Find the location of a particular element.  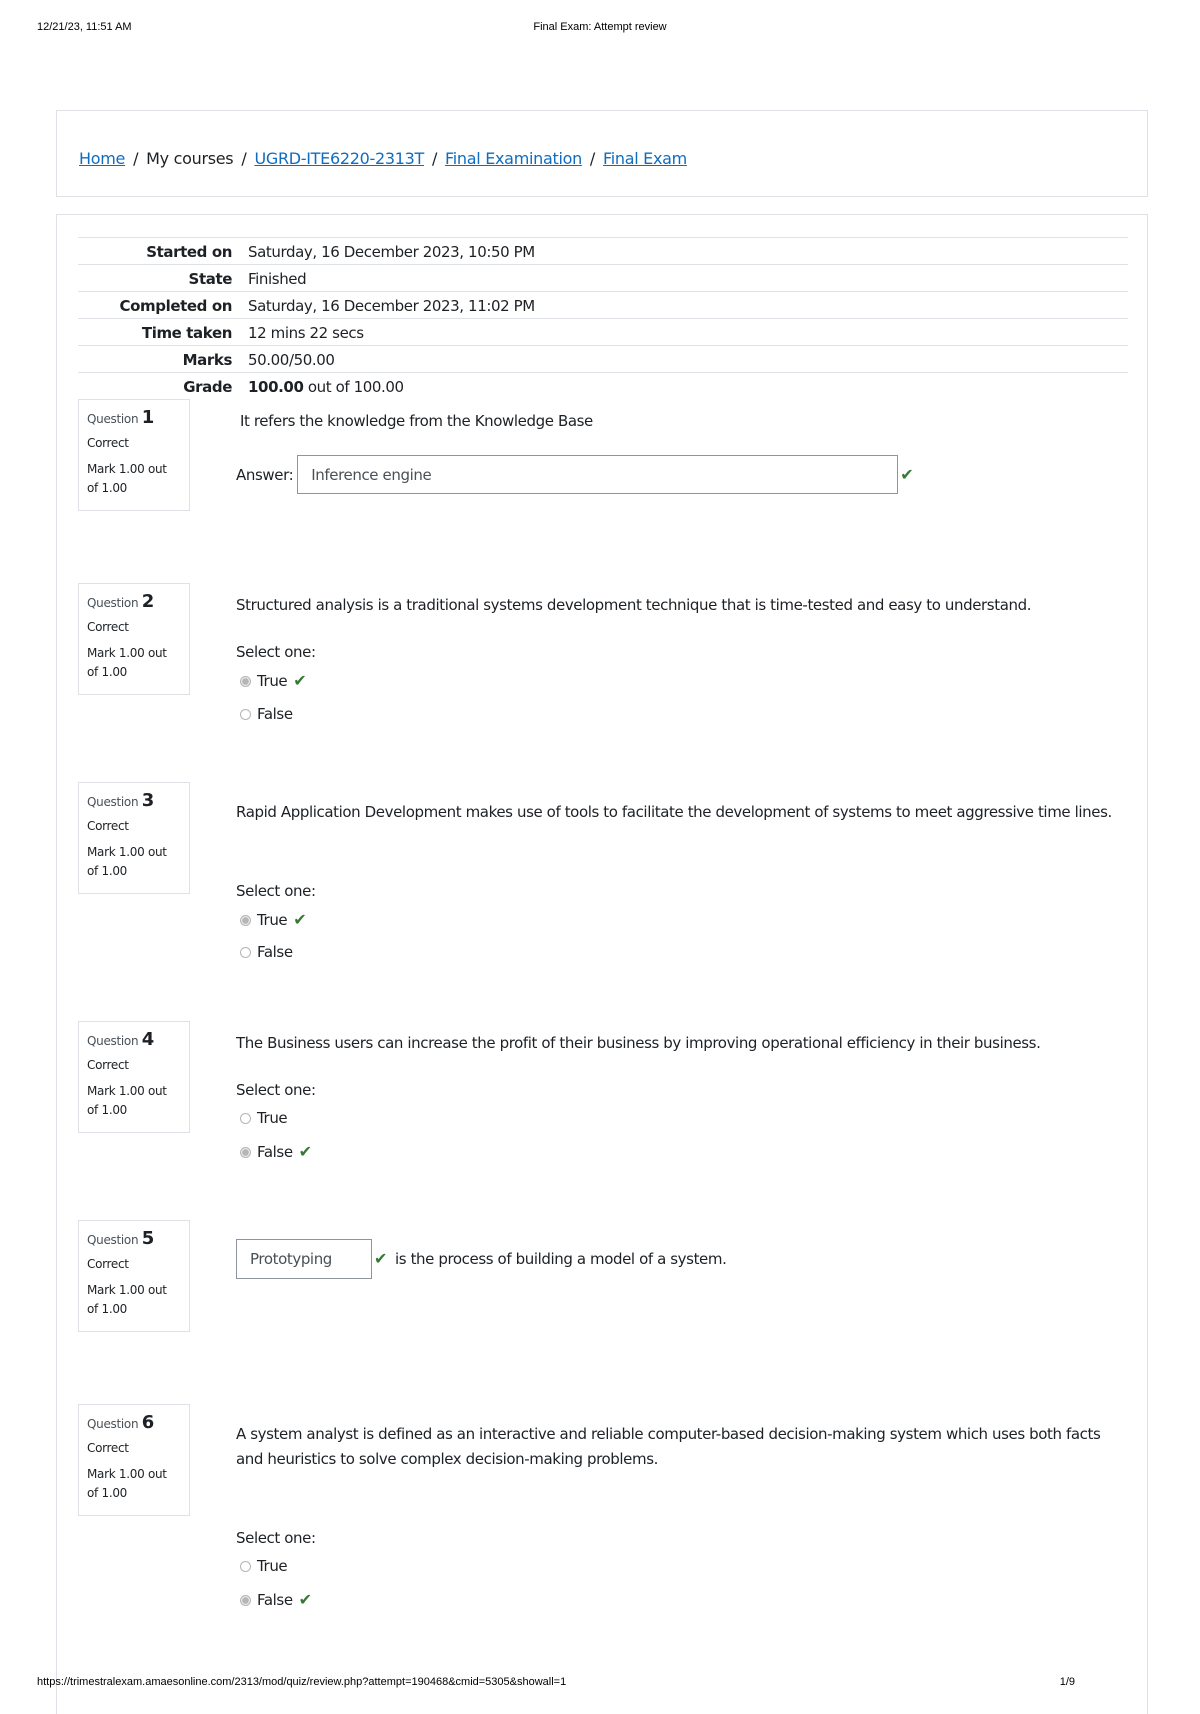

summary-value: Saturday, 16 December 2023, 11:02 PM is located at coordinates (391, 305).